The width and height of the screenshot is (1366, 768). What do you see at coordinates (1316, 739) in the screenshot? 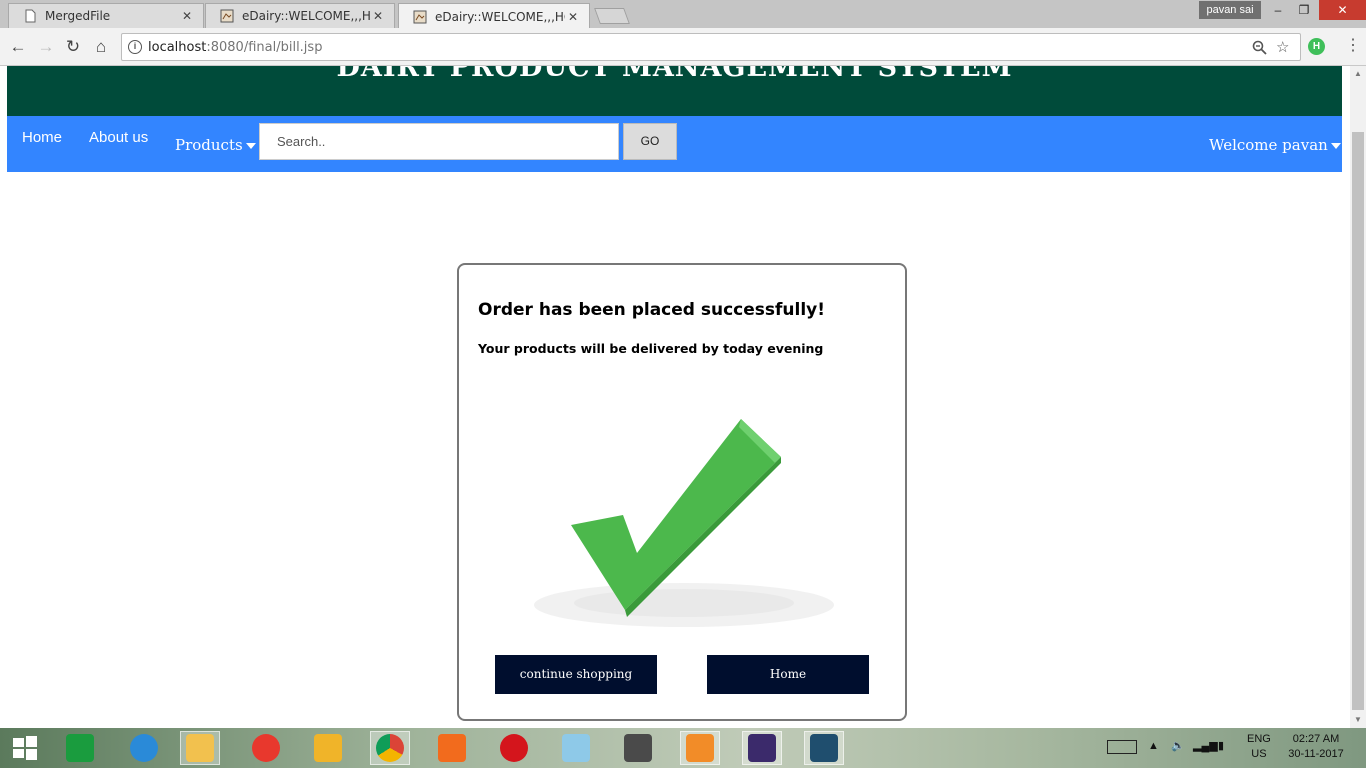
I see `clock-time: 02:27 AM` at bounding box center [1316, 739].